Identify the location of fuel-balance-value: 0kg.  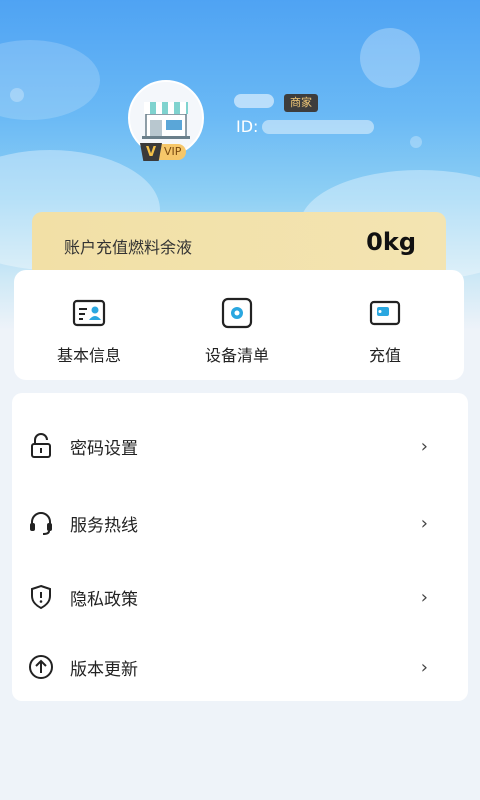
(391, 242).